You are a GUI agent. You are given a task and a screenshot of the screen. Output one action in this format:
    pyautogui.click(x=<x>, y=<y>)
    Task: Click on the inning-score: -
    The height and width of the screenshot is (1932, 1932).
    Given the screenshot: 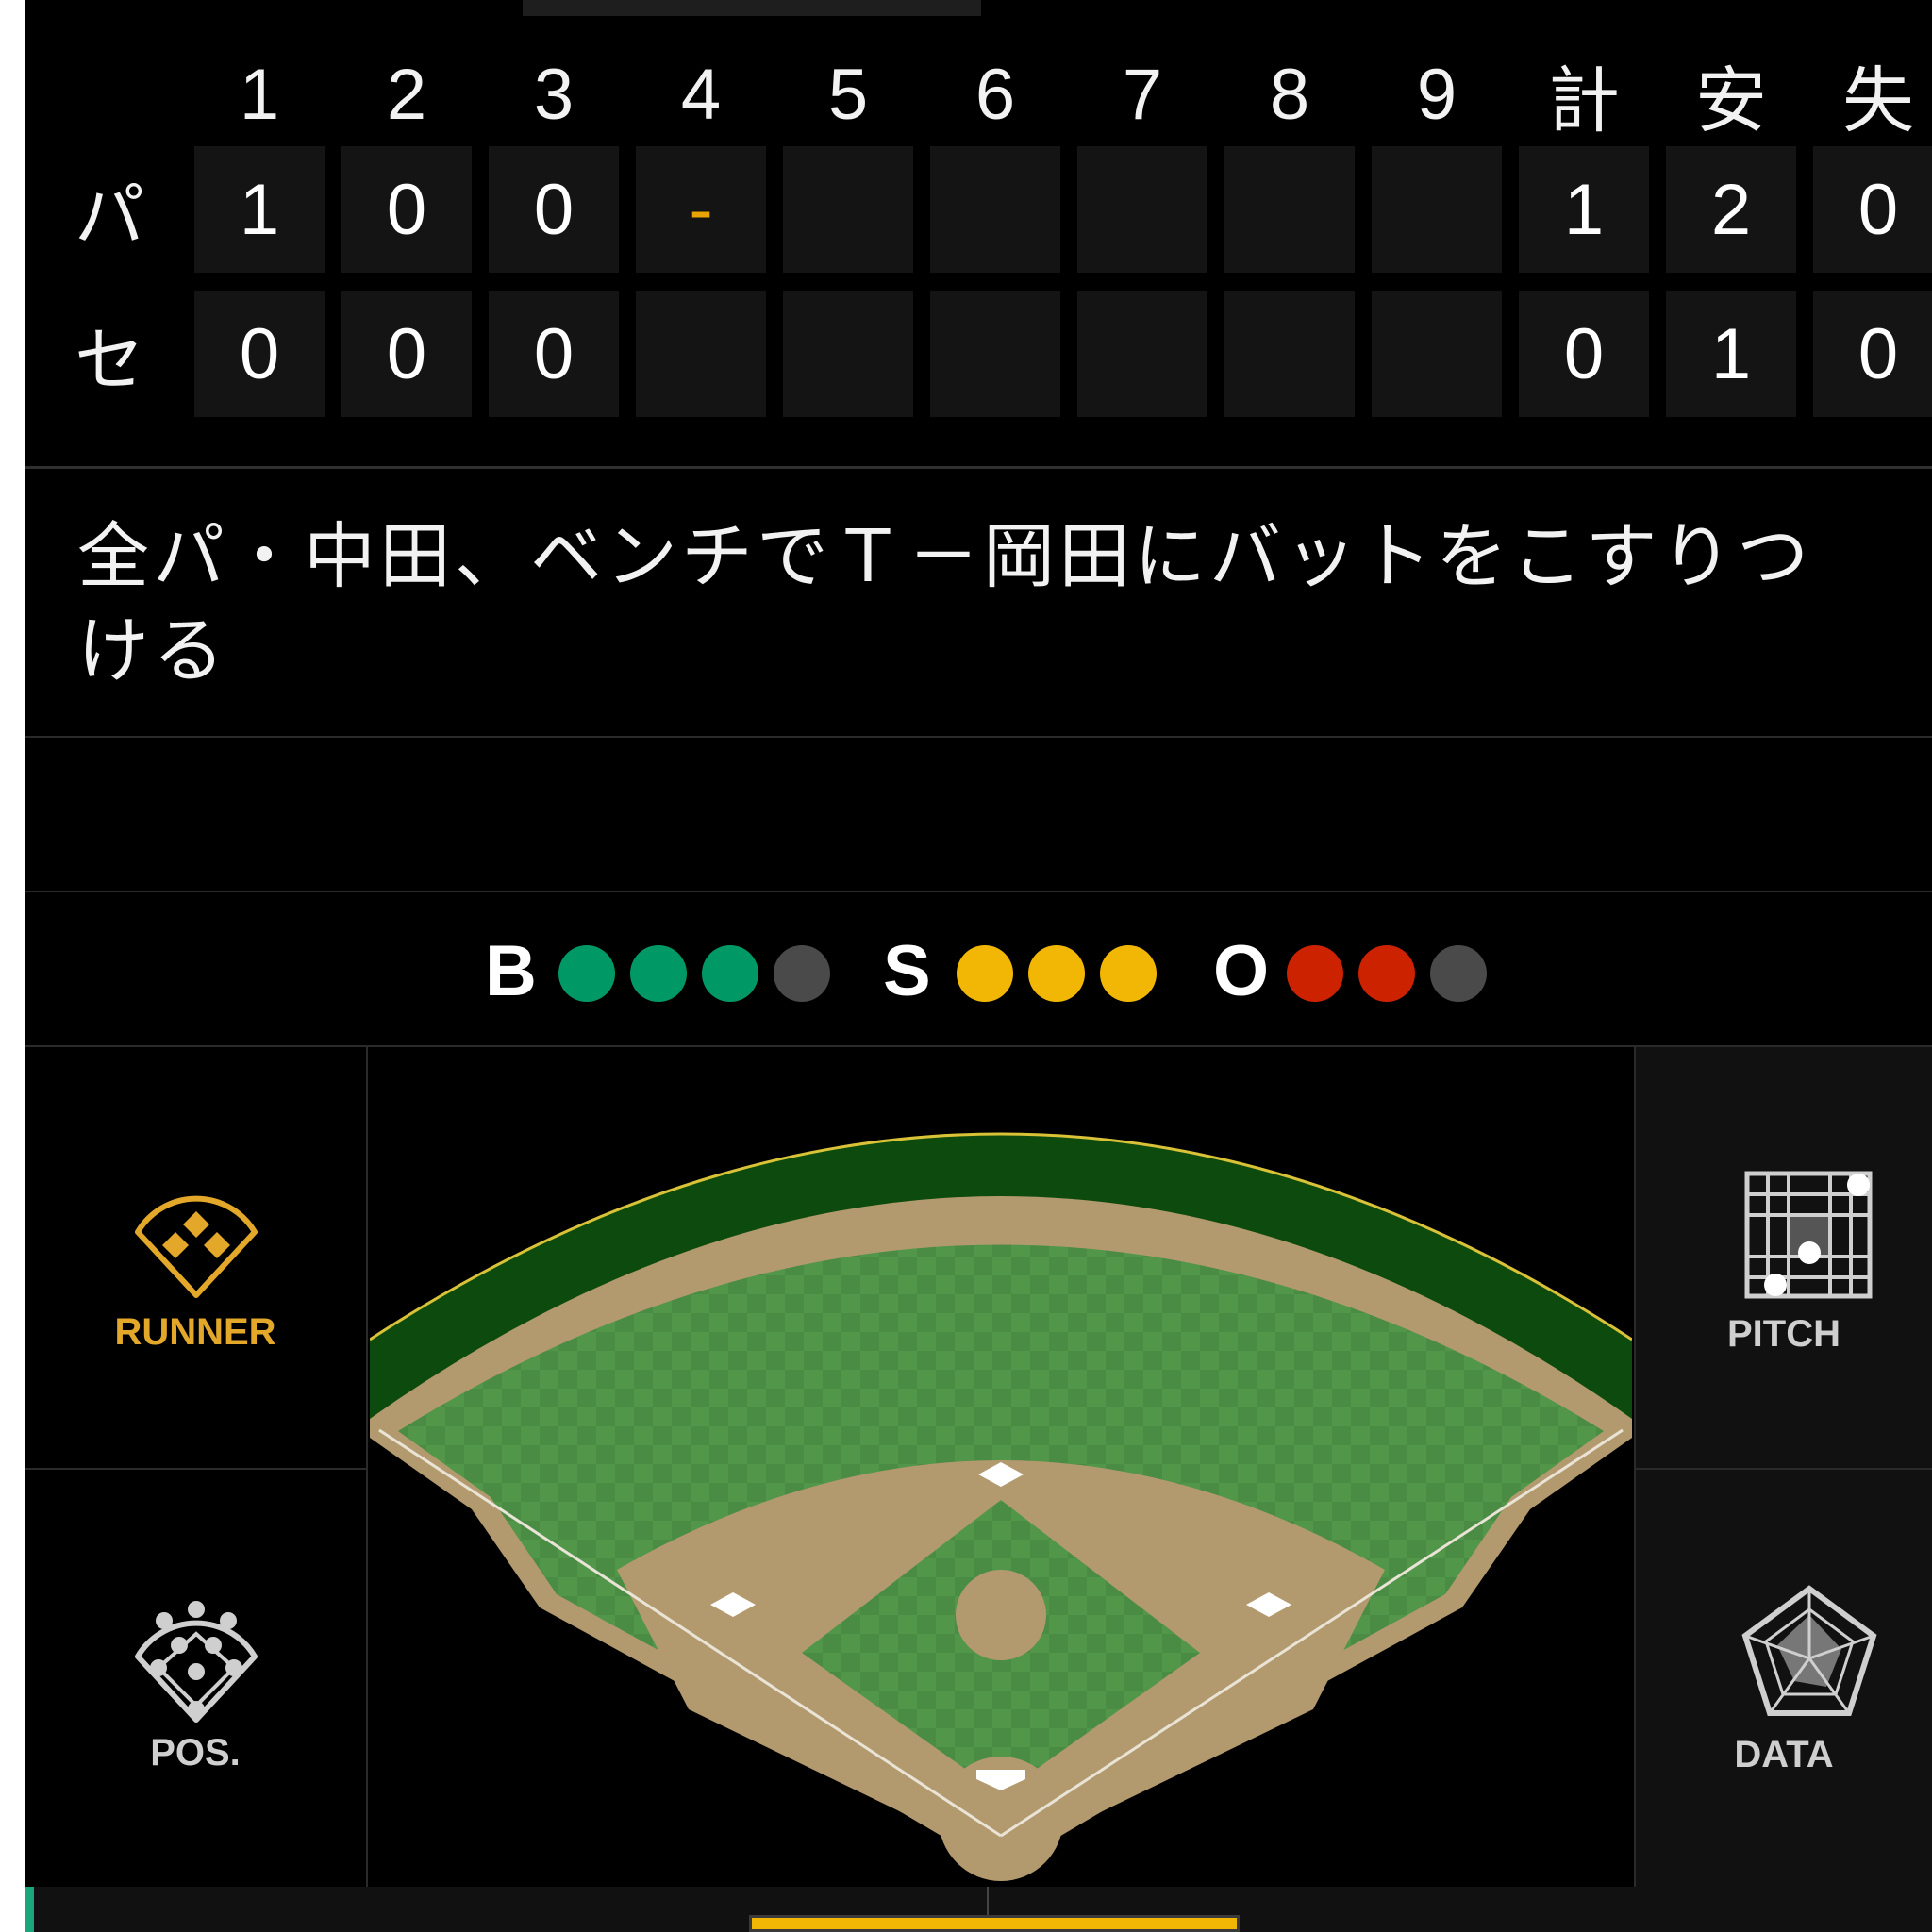 What is the action you would take?
    pyautogui.click(x=701, y=209)
    